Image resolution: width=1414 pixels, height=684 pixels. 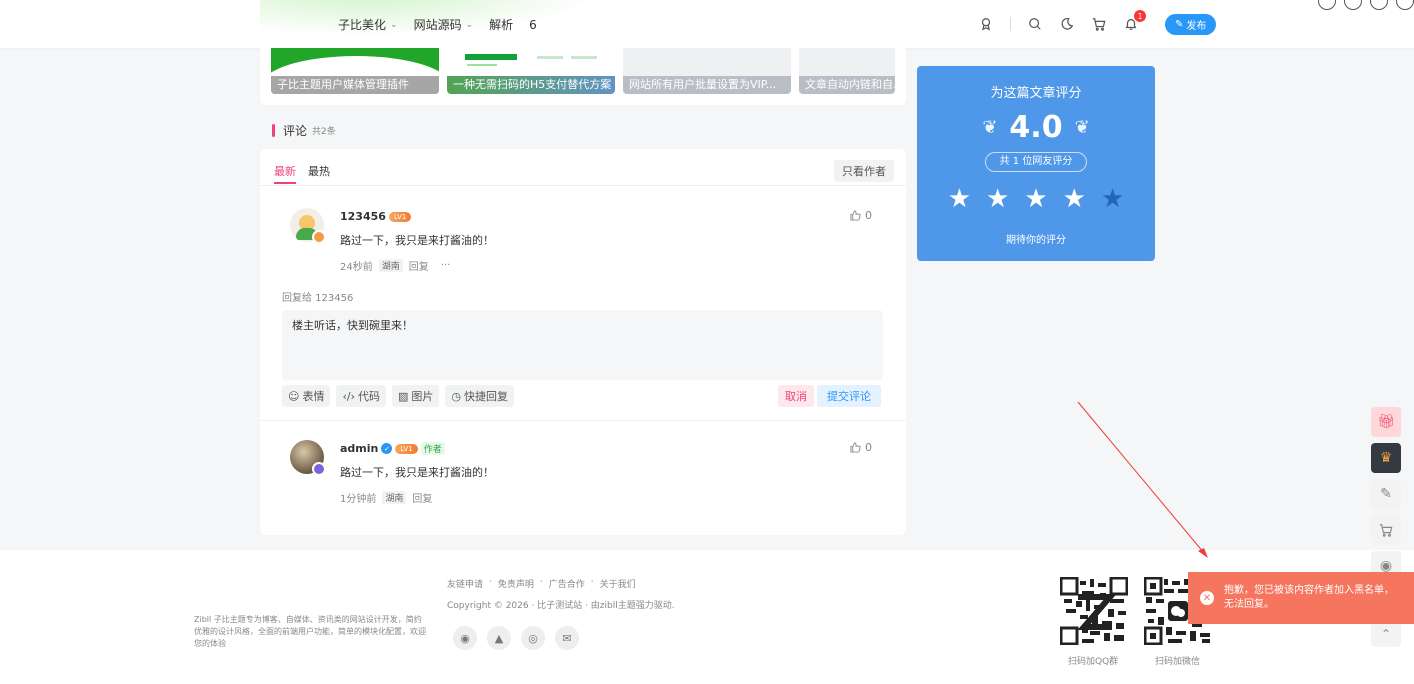 I want to click on nav-item-parse: 解析, so click(x=501, y=24).